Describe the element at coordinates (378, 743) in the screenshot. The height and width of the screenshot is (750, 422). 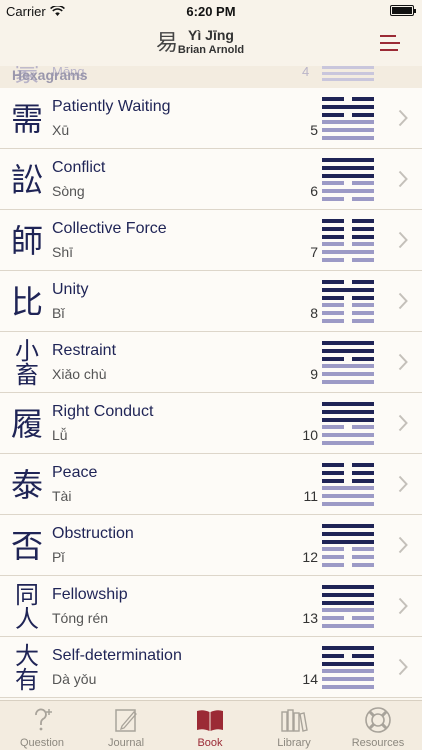
I see `tab-label: Resources` at that location.